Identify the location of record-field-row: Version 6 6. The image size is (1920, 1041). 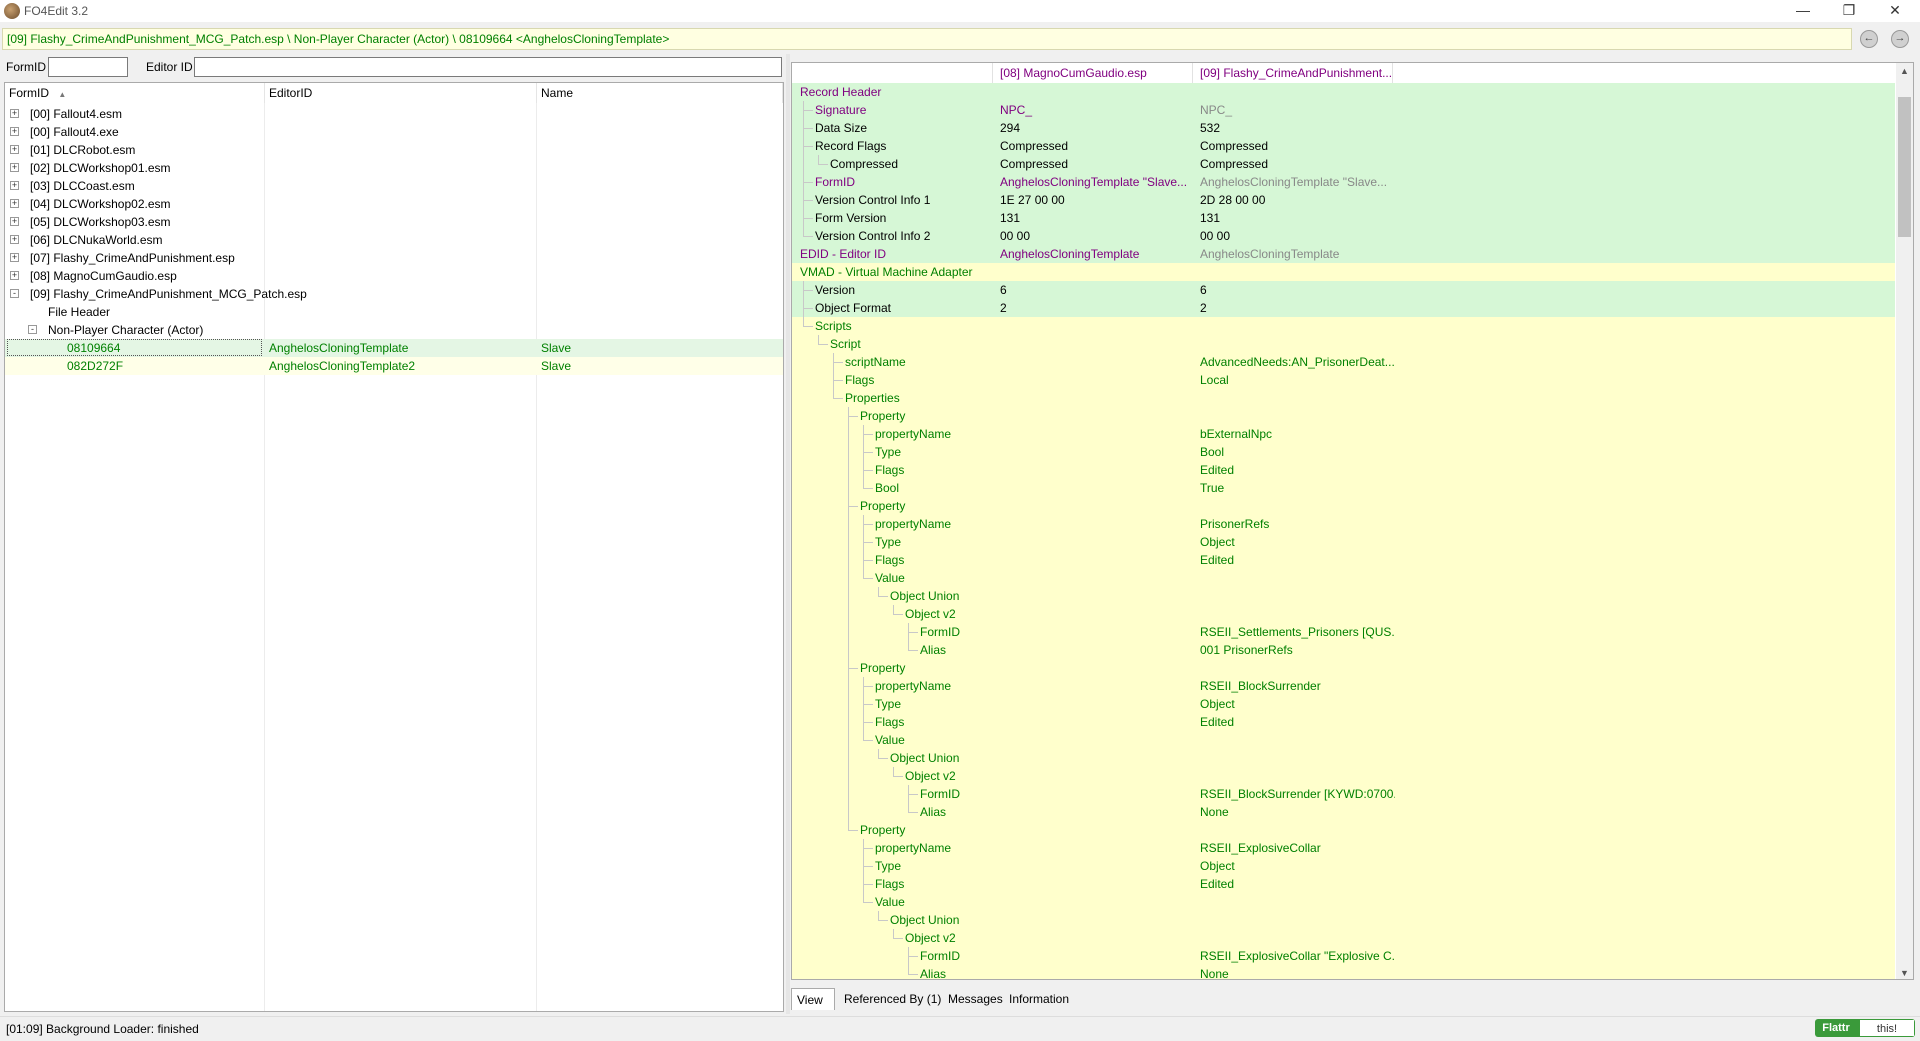
(1343, 290).